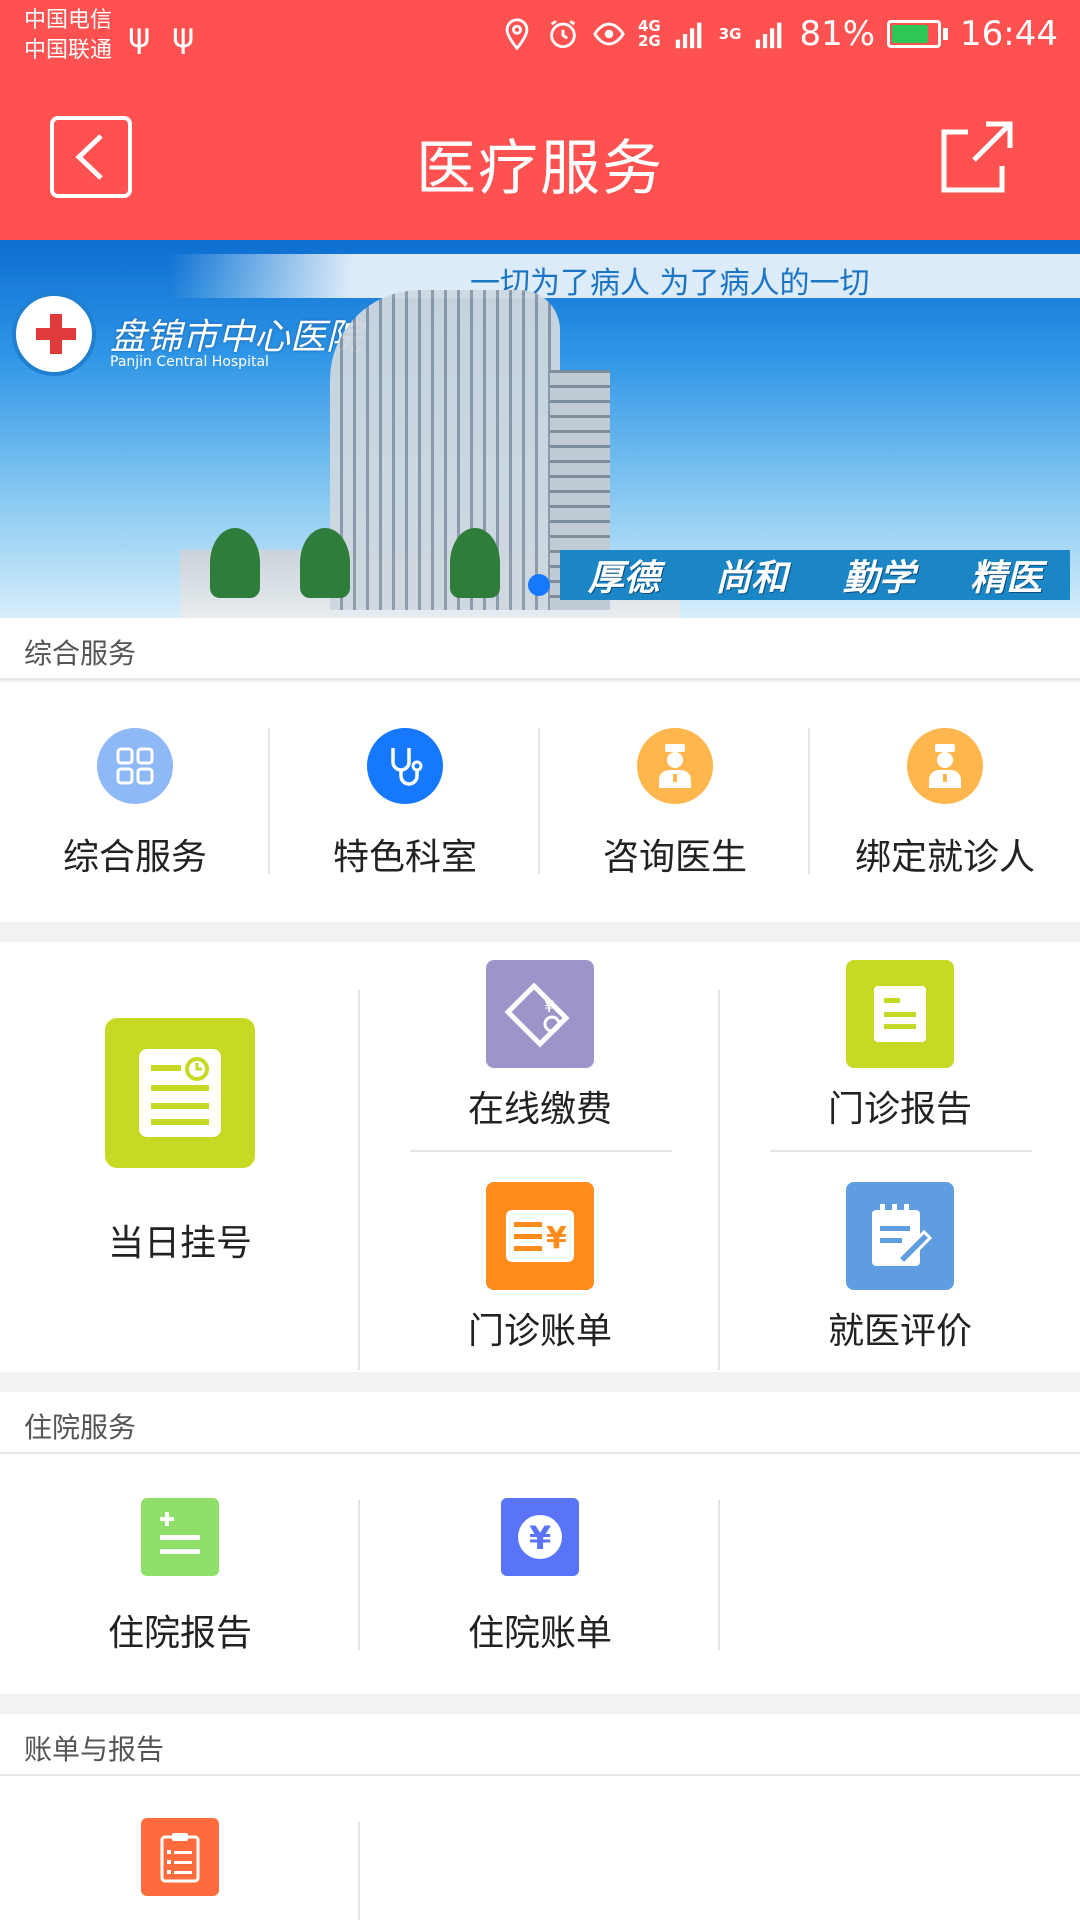 The width and height of the screenshot is (1080, 1920). I want to click on service-general: 综合服务, so click(135, 781).